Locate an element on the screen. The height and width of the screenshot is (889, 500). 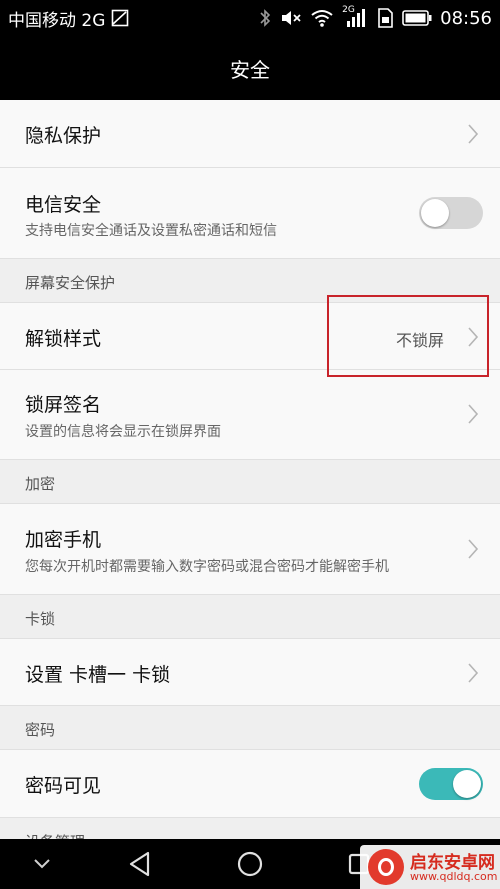
wifi-icon is located at coordinates (322, 18).